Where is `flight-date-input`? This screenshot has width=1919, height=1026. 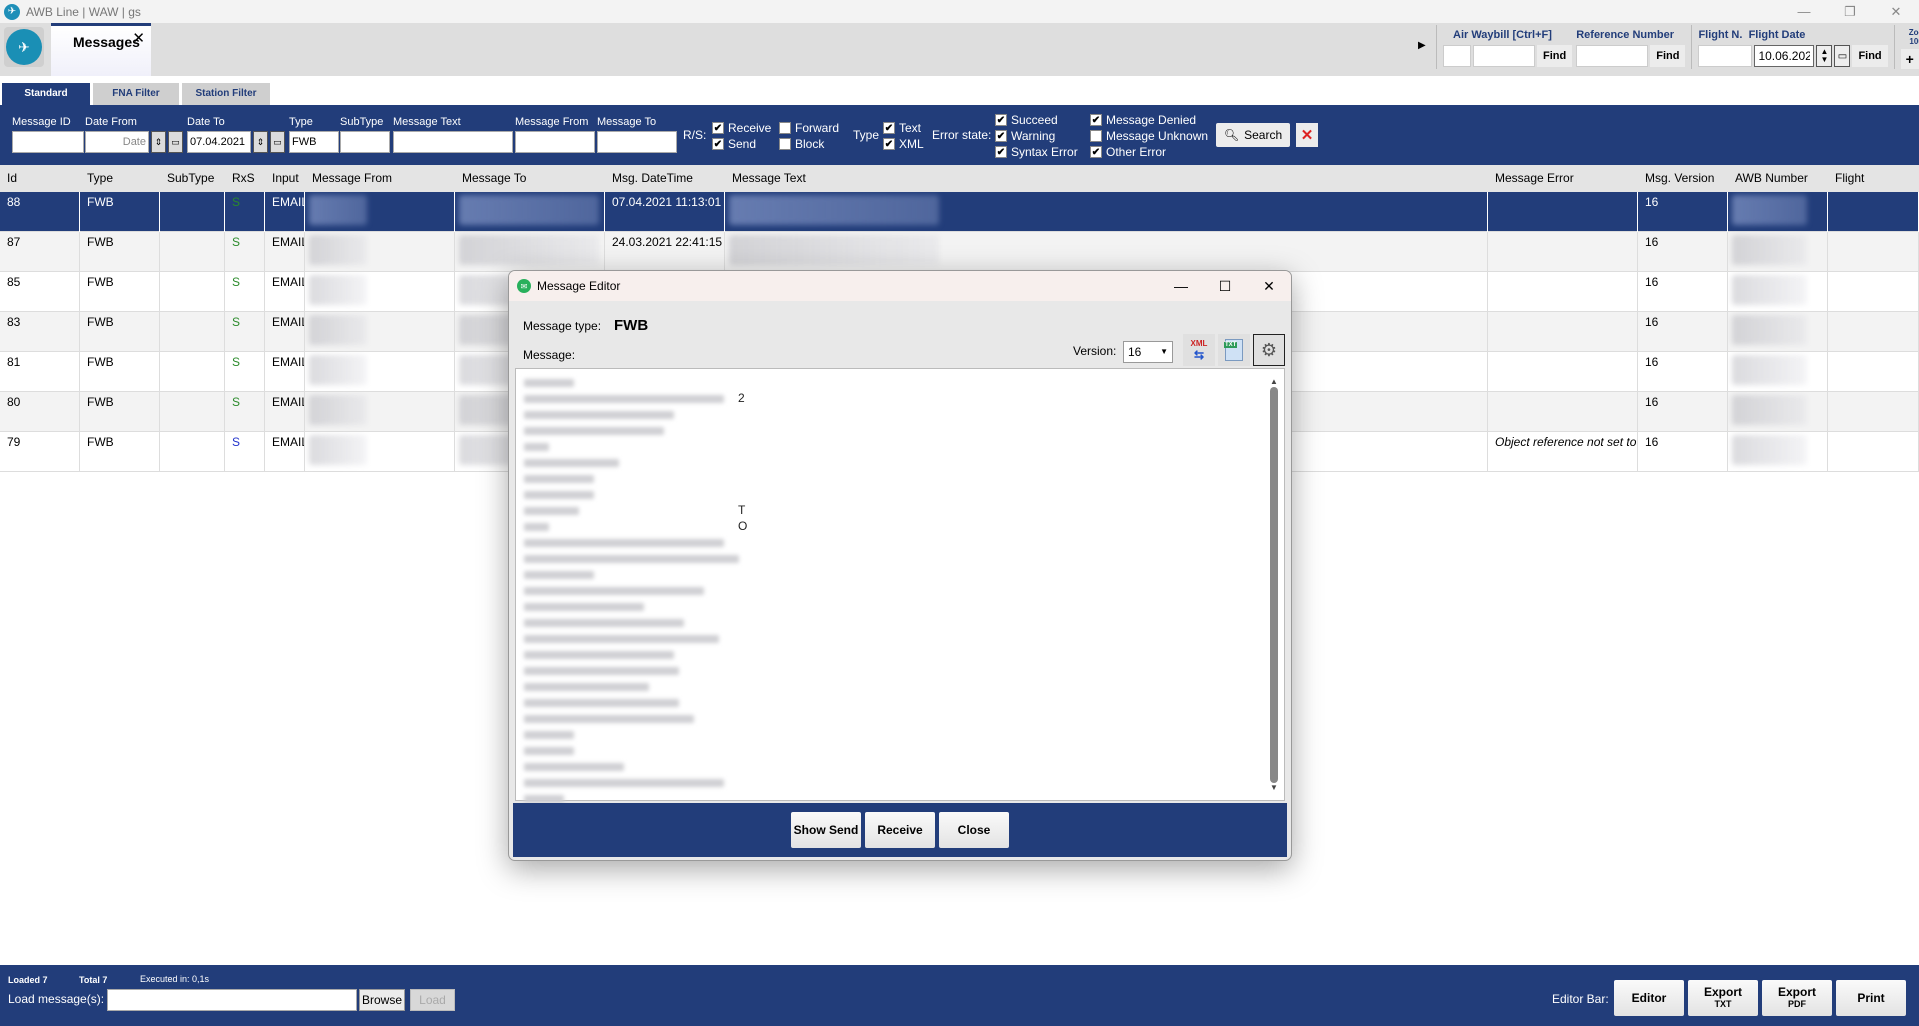
flight-date-input is located at coordinates (1784, 56).